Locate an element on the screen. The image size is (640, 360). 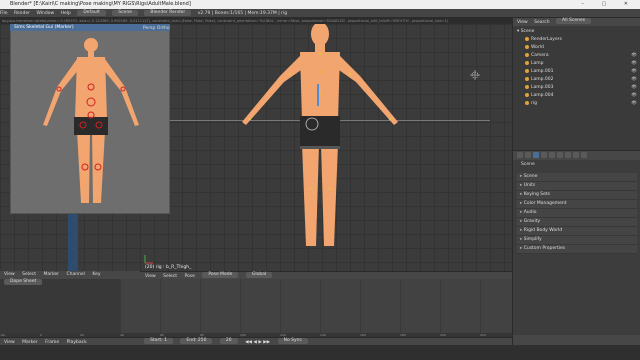
outliner-row-label: rig is located at coordinates (534, 103).